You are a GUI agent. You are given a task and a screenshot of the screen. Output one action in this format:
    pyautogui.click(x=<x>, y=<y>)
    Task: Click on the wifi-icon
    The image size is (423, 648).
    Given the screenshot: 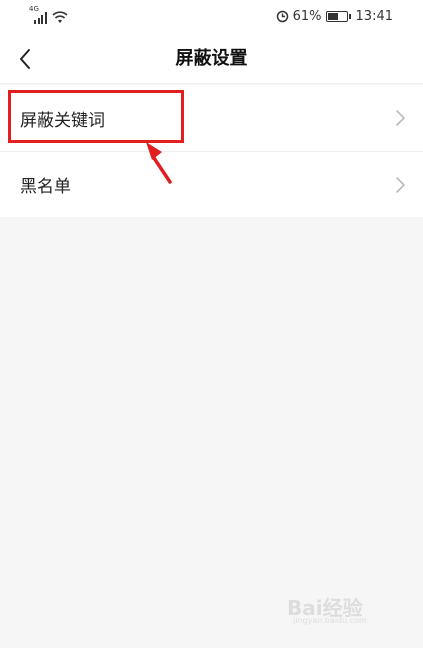 What is the action you would take?
    pyautogui.click(x=59, y=17)
    